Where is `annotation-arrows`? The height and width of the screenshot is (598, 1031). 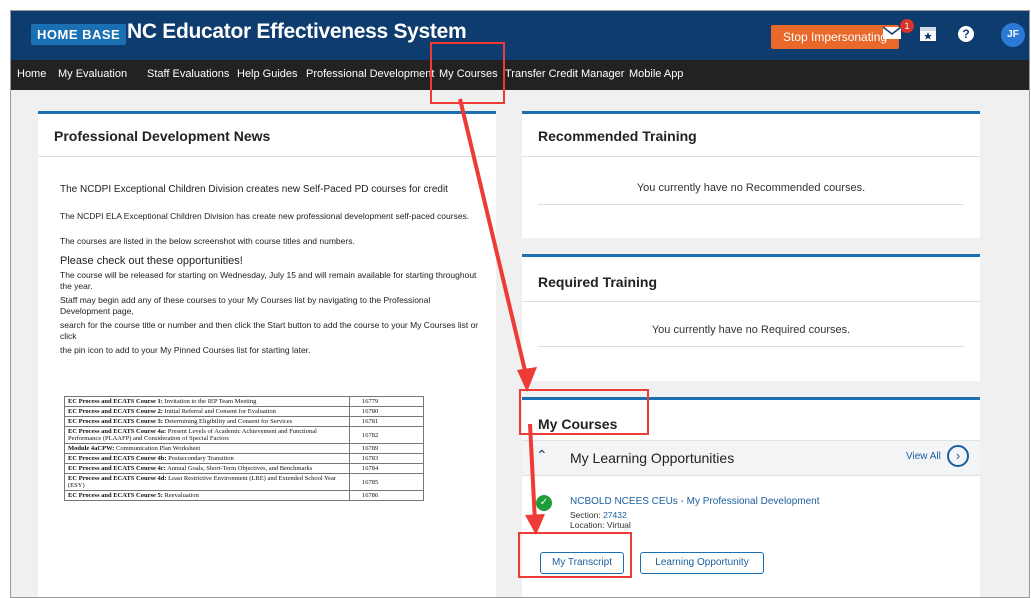 annotation-arrows is located at coordinates (501, 316).